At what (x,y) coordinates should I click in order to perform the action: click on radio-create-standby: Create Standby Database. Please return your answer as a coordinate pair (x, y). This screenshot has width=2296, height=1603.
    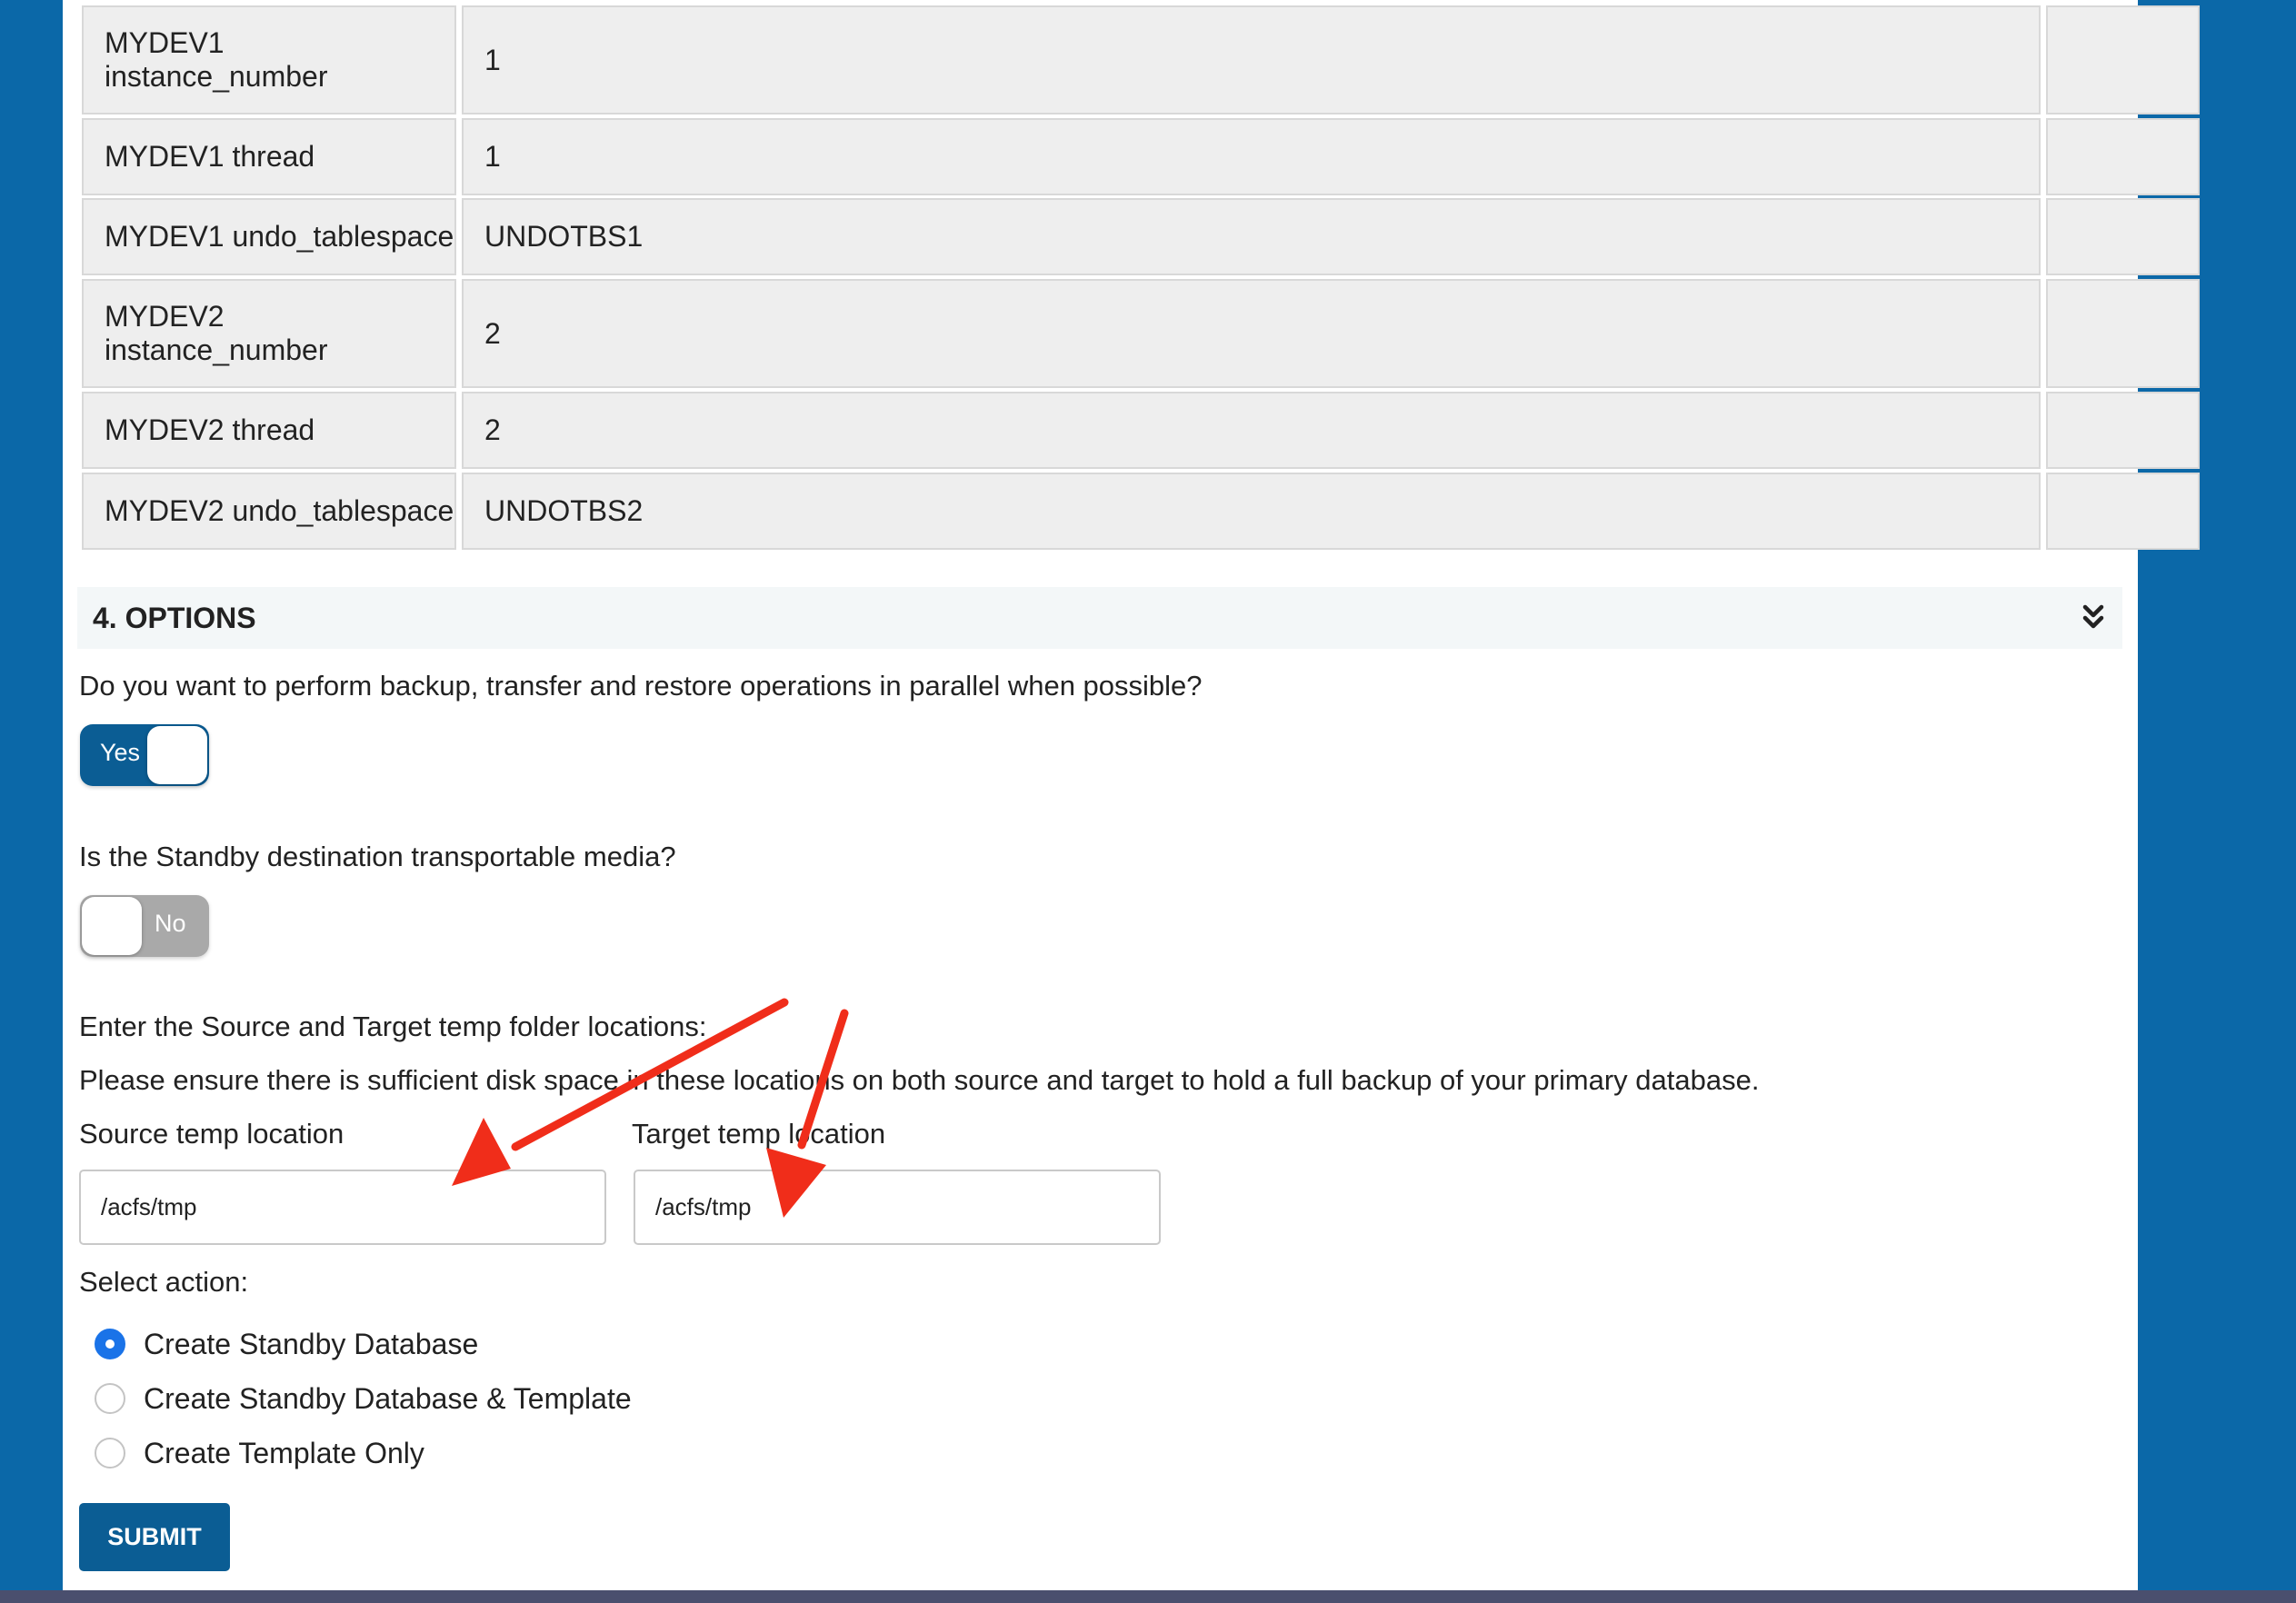
    Looking at the image, I should click on (286, 1344).